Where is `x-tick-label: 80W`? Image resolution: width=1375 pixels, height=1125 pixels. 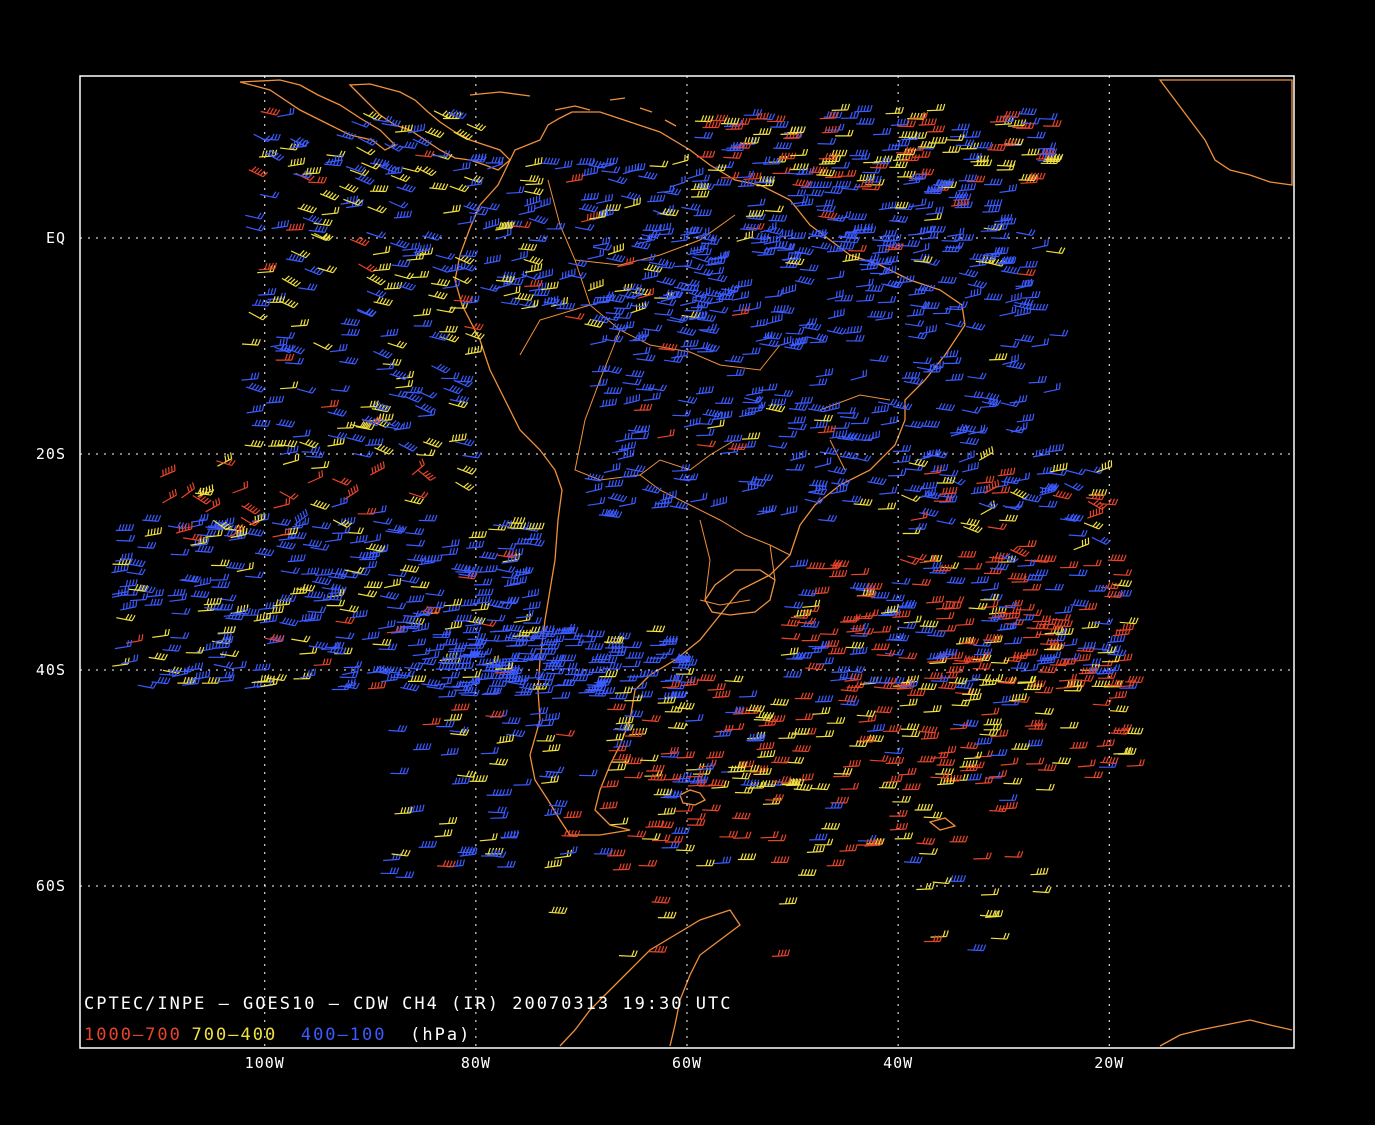
x-tick-label: 80W is located at coordinates (476, 1063).